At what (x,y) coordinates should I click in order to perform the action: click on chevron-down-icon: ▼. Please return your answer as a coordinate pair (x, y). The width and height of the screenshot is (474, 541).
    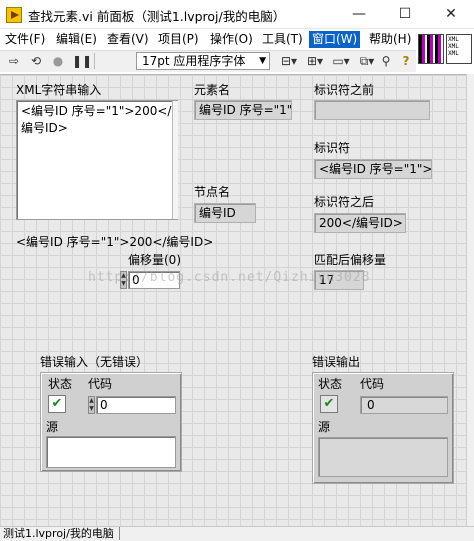
    Looking at the image, I should click on (262, 61).